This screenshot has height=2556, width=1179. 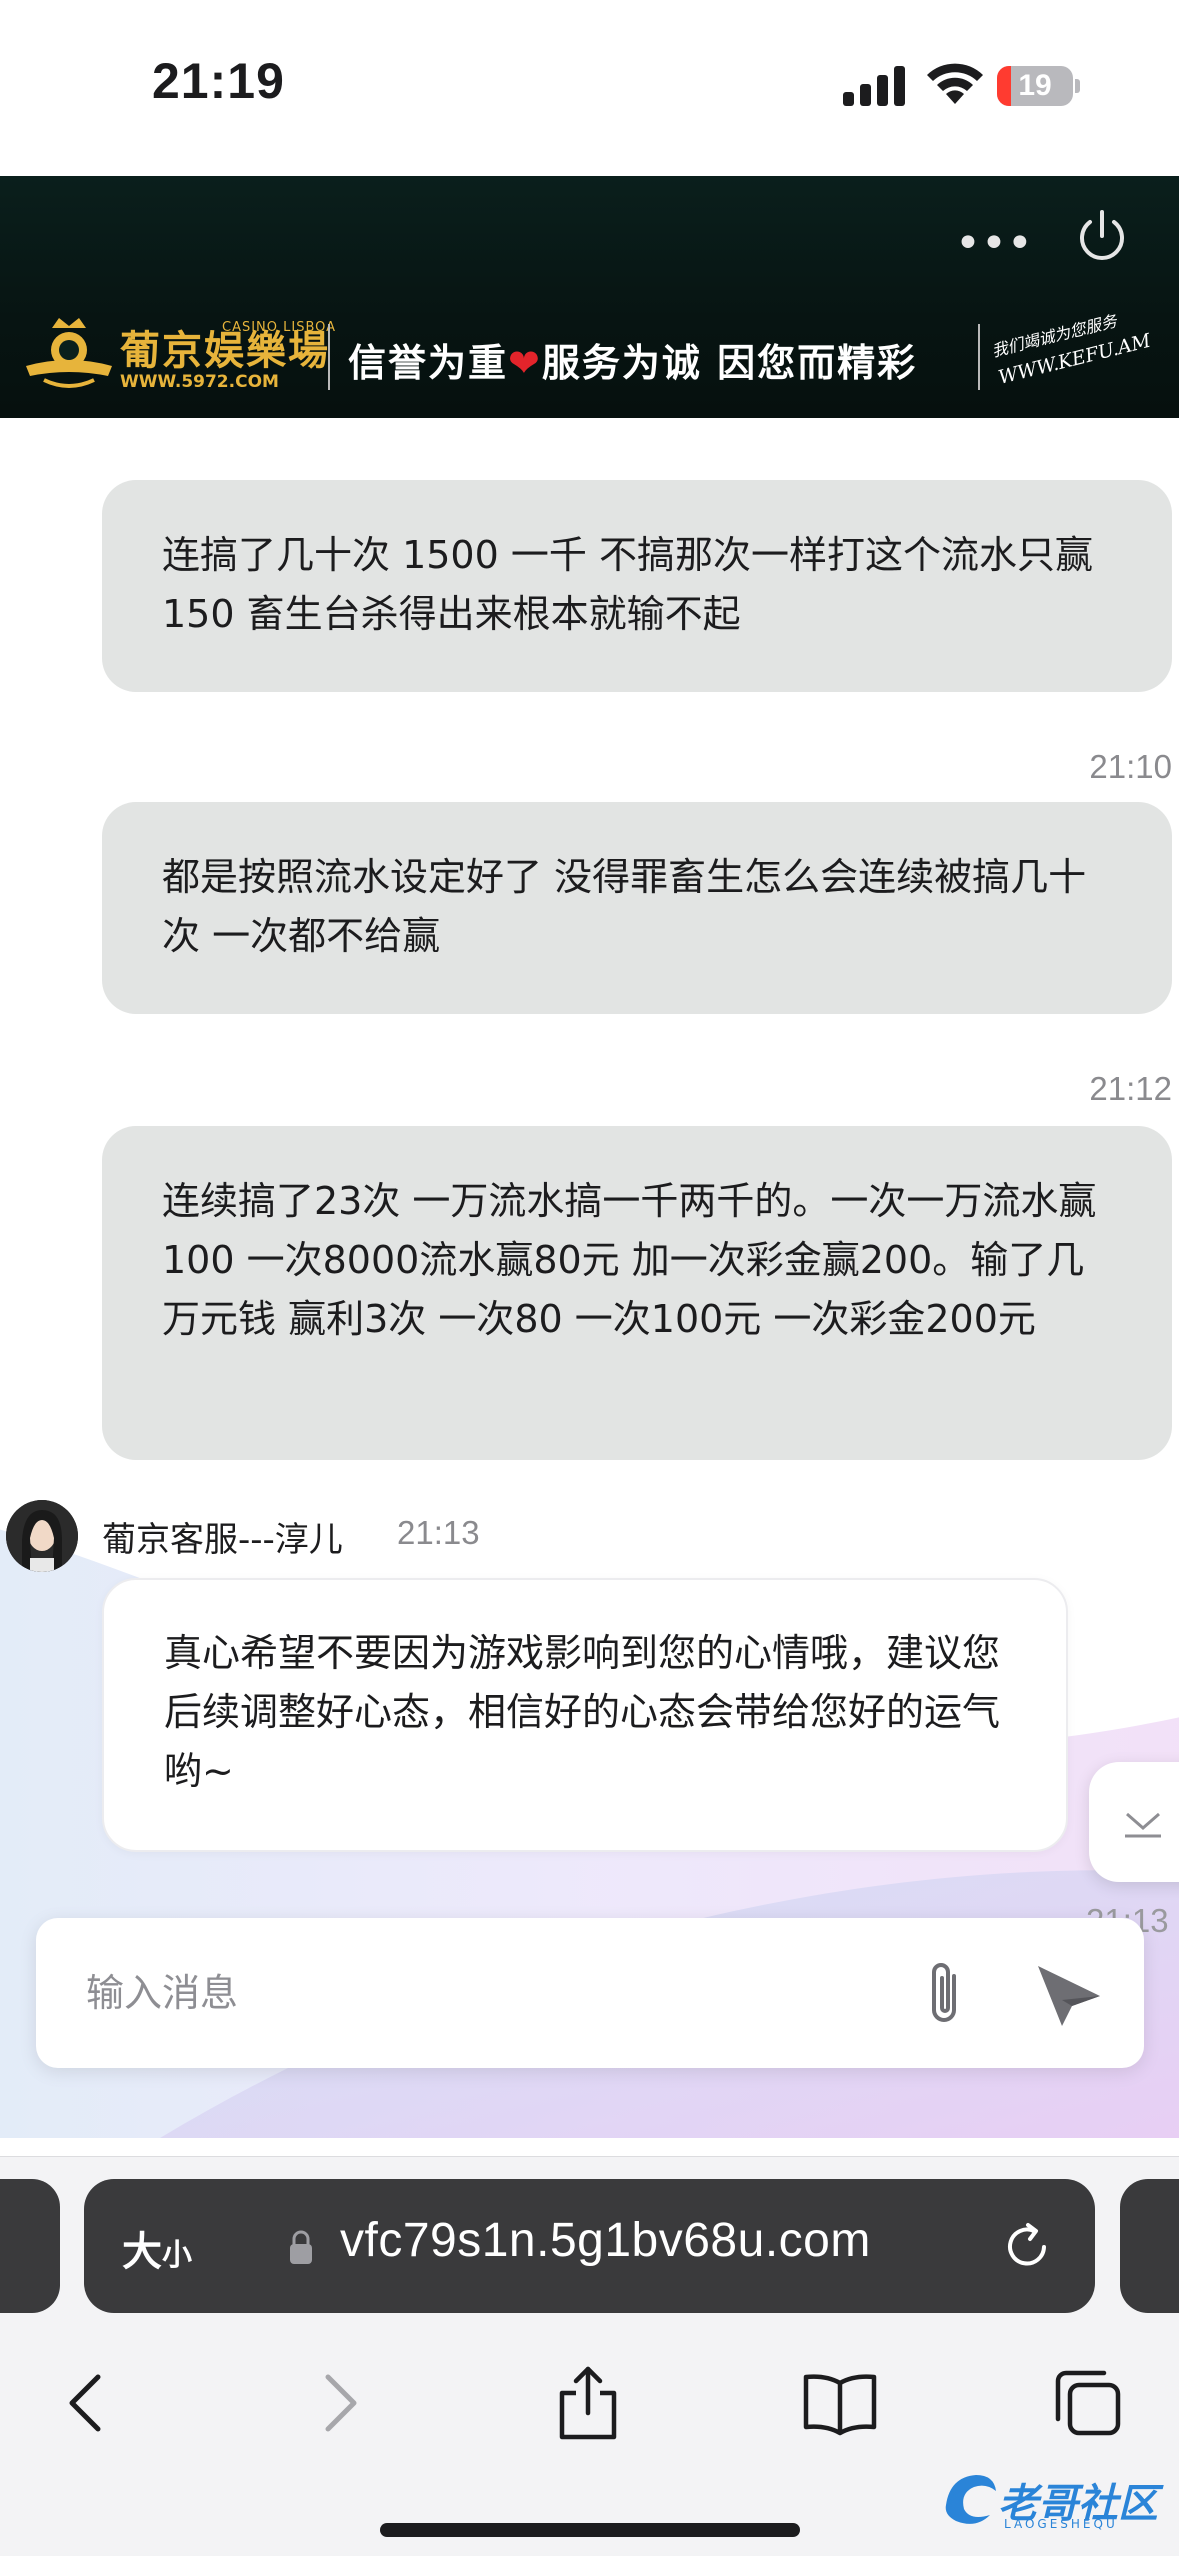 I want to click on power-icon, so click(x=1102, y=236).